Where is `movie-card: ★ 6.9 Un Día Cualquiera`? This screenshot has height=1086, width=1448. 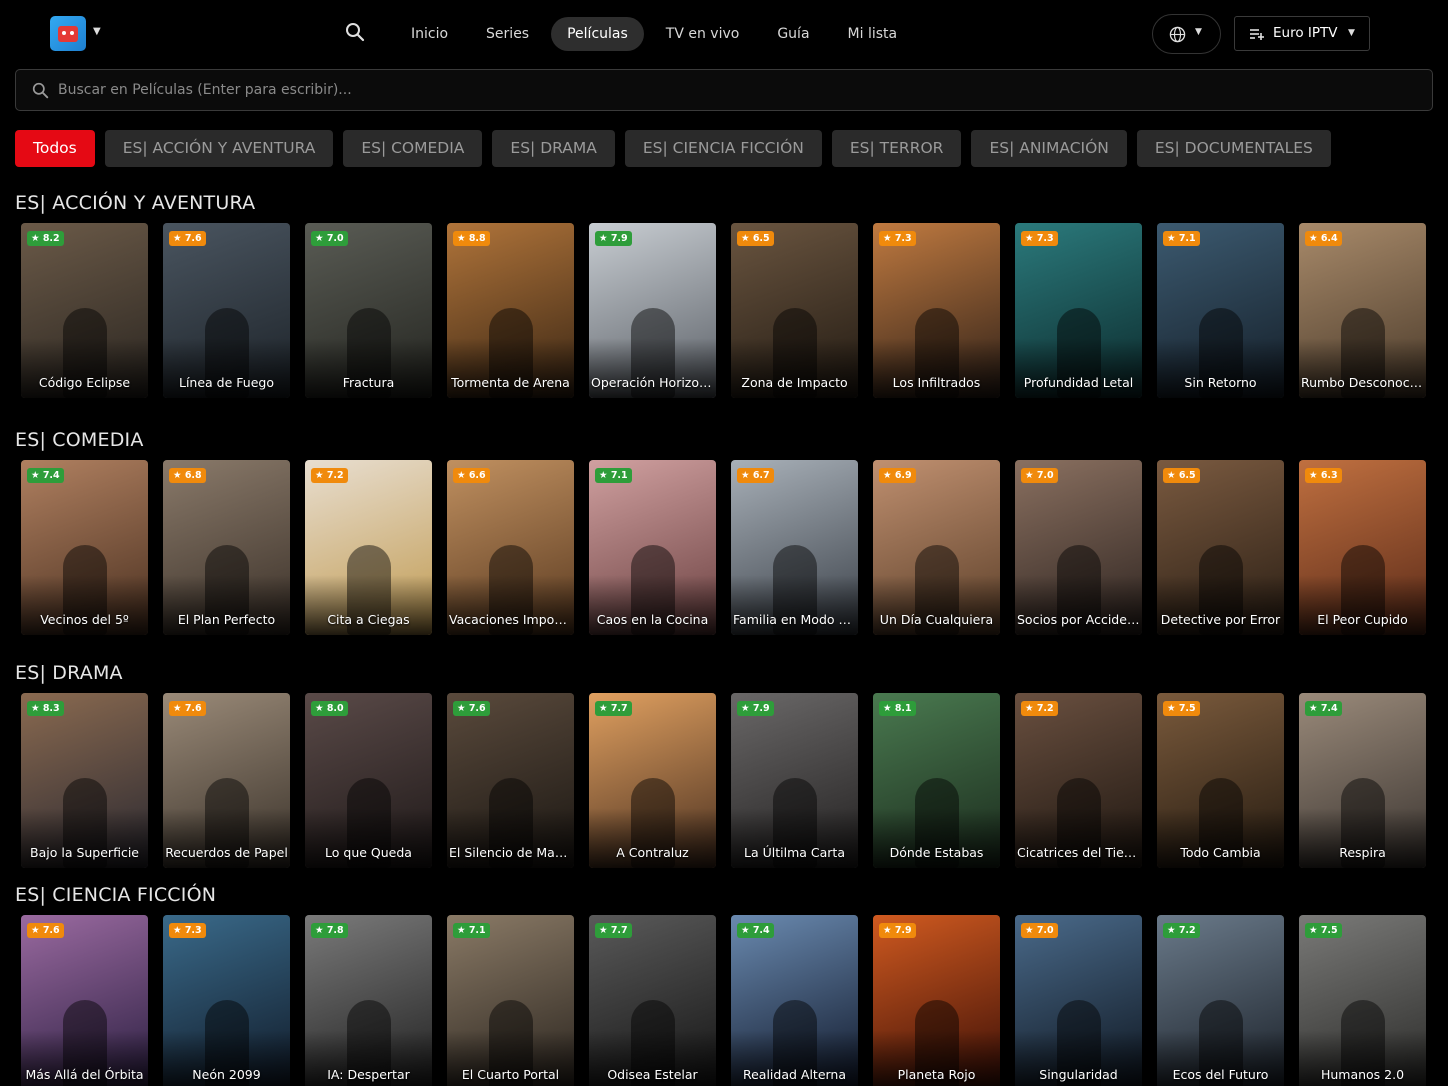 movie-card: ★ 6.9 Un Día Cualquiera is located at coordinates (936, 547).